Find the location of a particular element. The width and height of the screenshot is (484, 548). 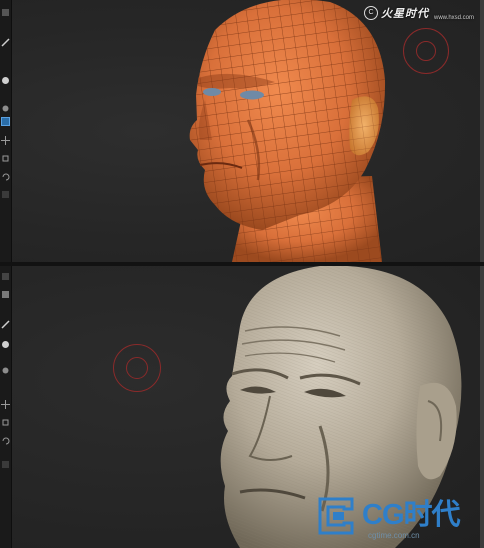

hxsd-logo-icon: C is located at coordinates (370, 13).